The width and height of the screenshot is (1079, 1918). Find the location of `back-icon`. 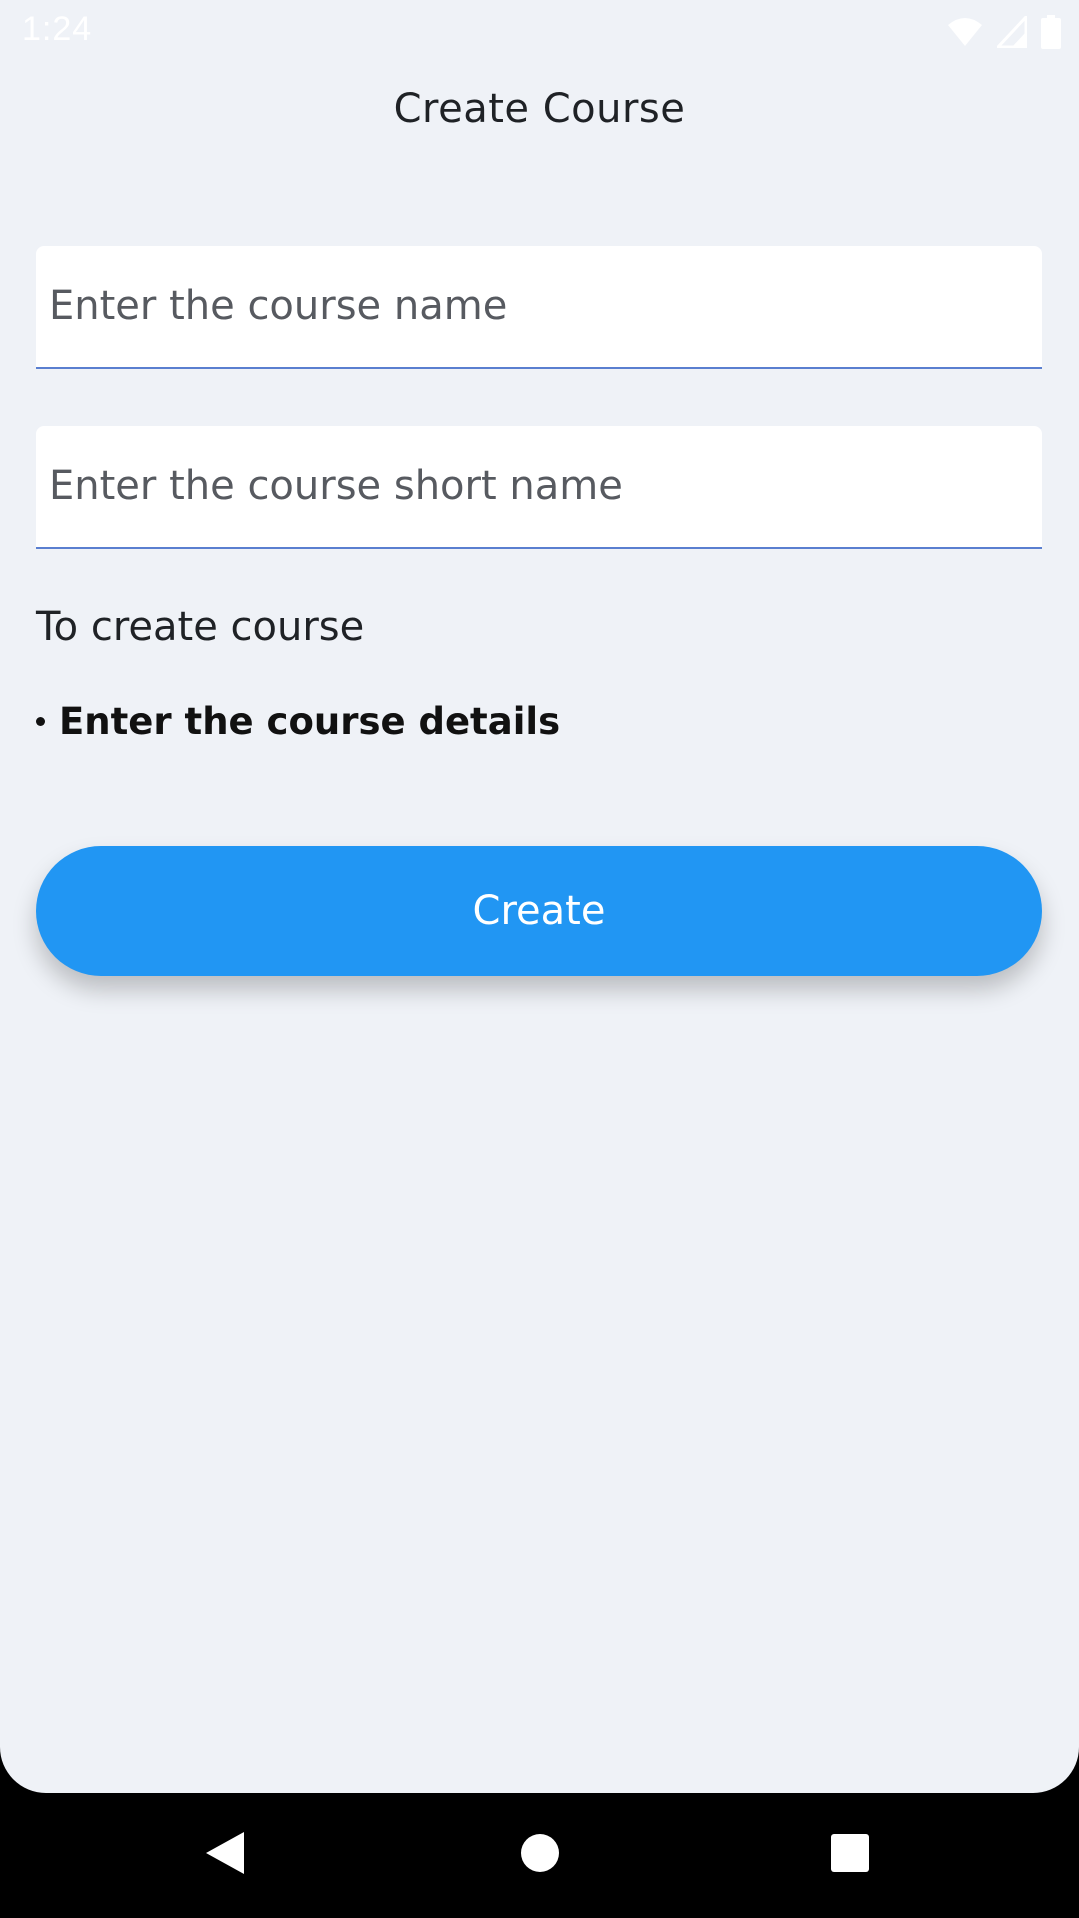

back-icon is located at coordinates (225, 1855).